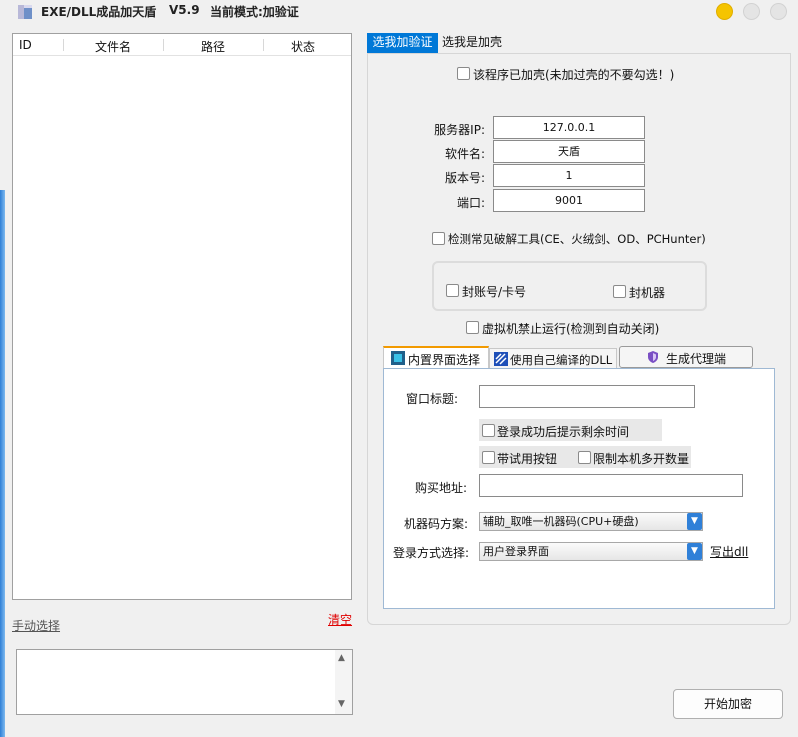 The image size is (798, 737). I want to click on show-remaining-time-label: 登录成功后提示剩余时间, so click(563, 432).